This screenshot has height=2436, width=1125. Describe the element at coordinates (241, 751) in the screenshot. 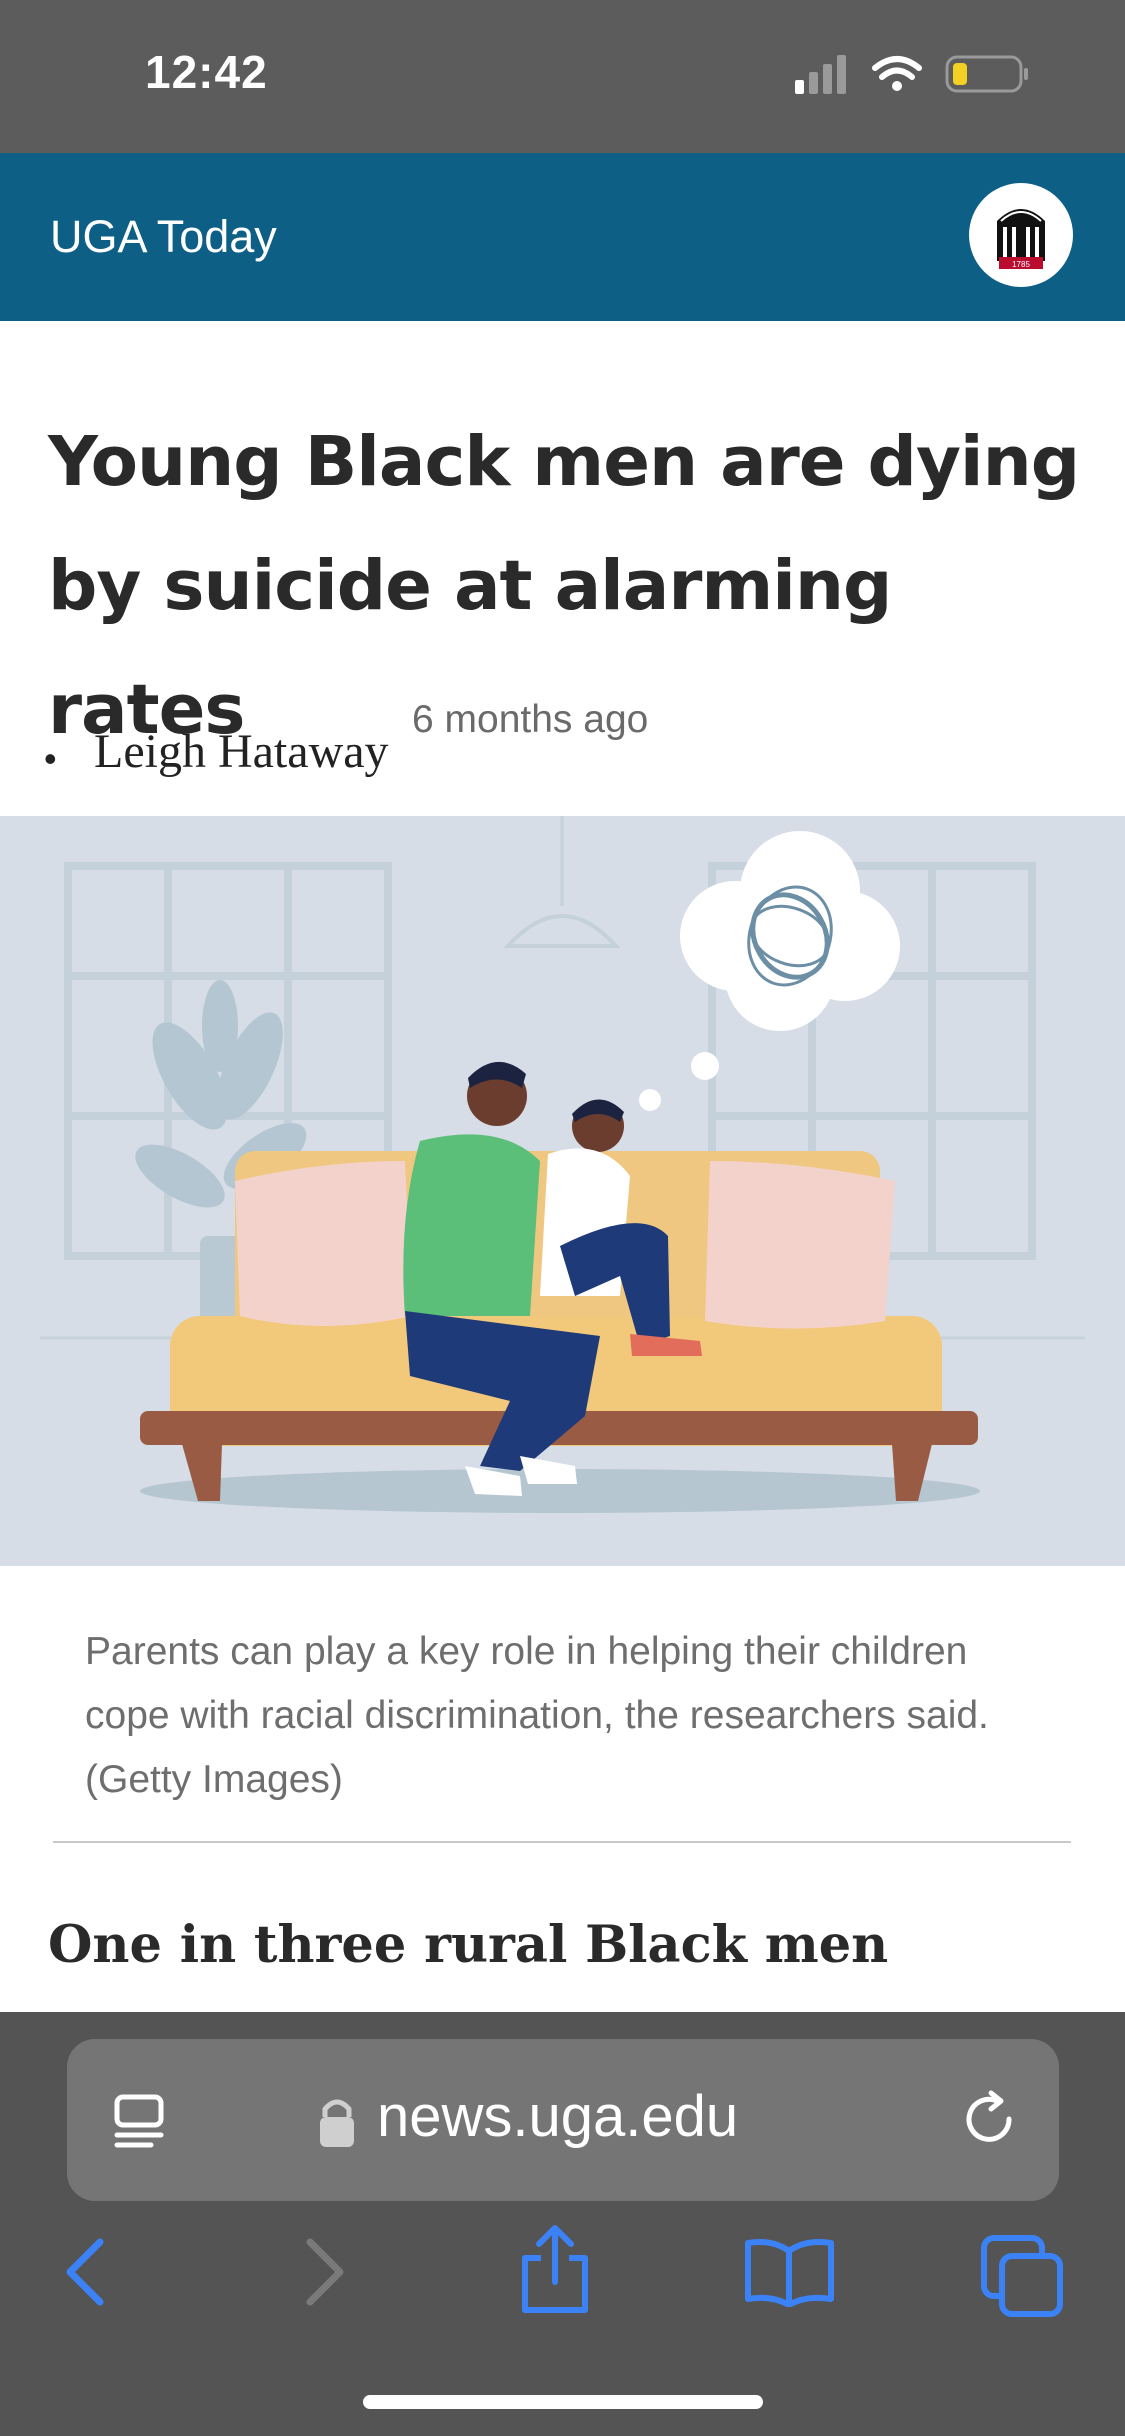

I see `author-name: Leigh Hataway` at that location.